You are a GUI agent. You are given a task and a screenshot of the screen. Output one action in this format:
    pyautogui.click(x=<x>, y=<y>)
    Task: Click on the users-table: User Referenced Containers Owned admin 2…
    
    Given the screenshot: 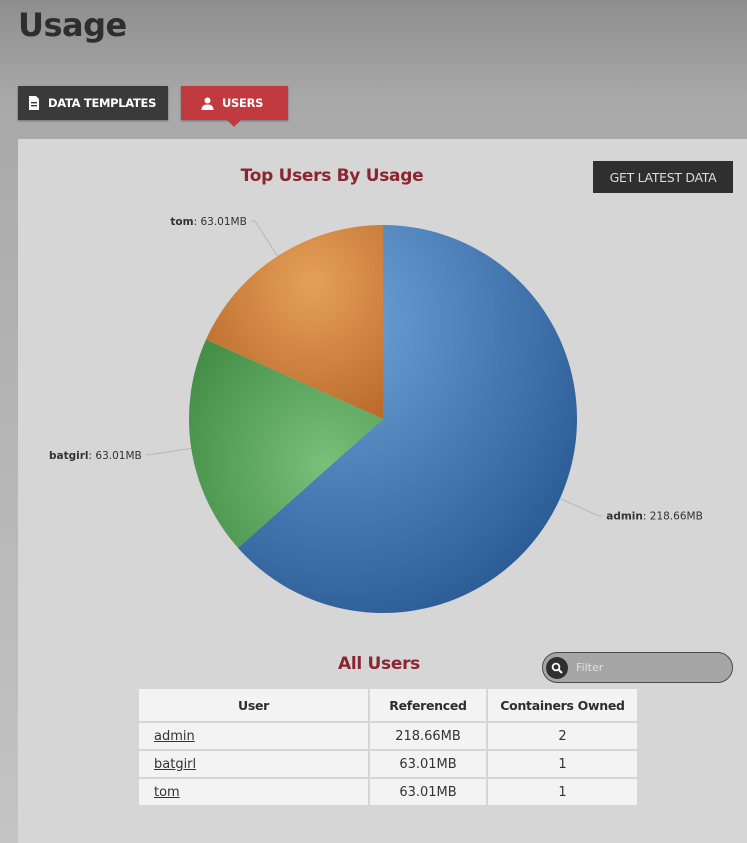 What is the action you would take?
    pyautogui.click(x=388, y=747)
    